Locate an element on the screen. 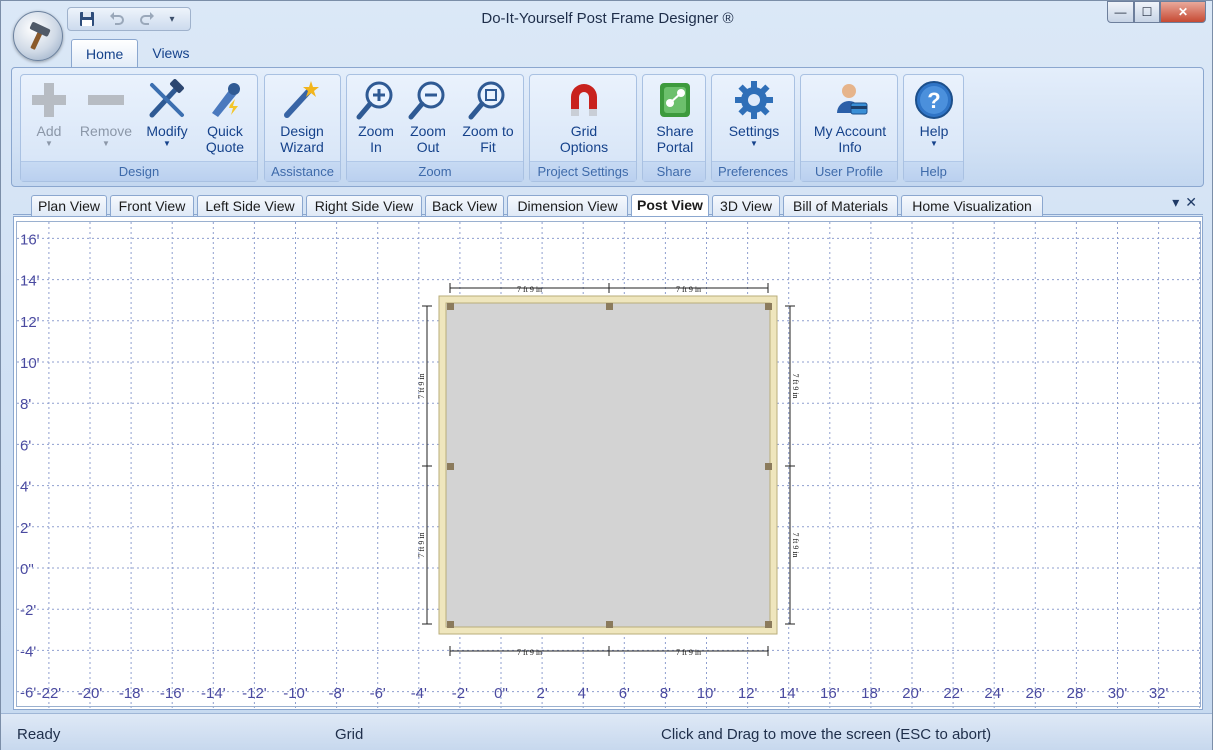 This screenshot has width=1213, height=750. zoom-out-button: Zoom Out is located at coordinates (428, 119).